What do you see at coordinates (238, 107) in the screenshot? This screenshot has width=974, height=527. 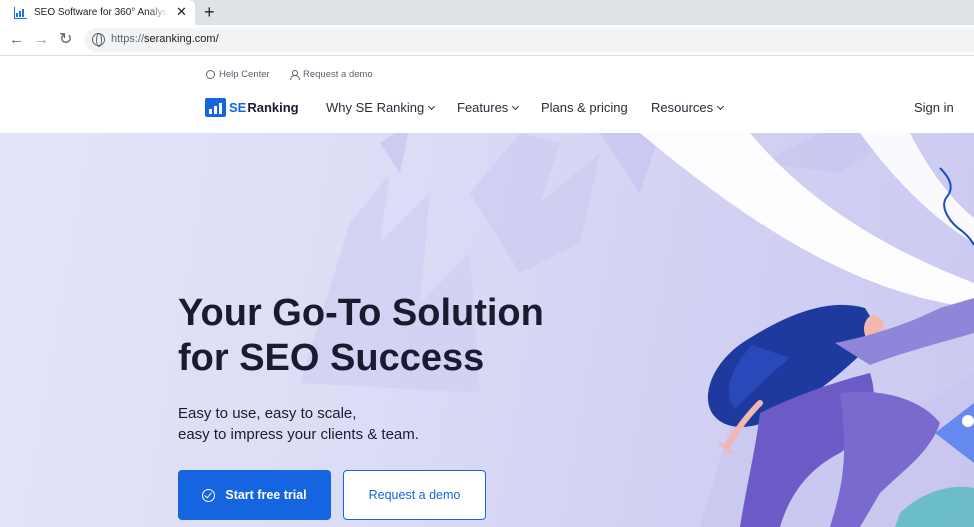 I see `logo-se-text: SE` at bounding box center [238, 107].